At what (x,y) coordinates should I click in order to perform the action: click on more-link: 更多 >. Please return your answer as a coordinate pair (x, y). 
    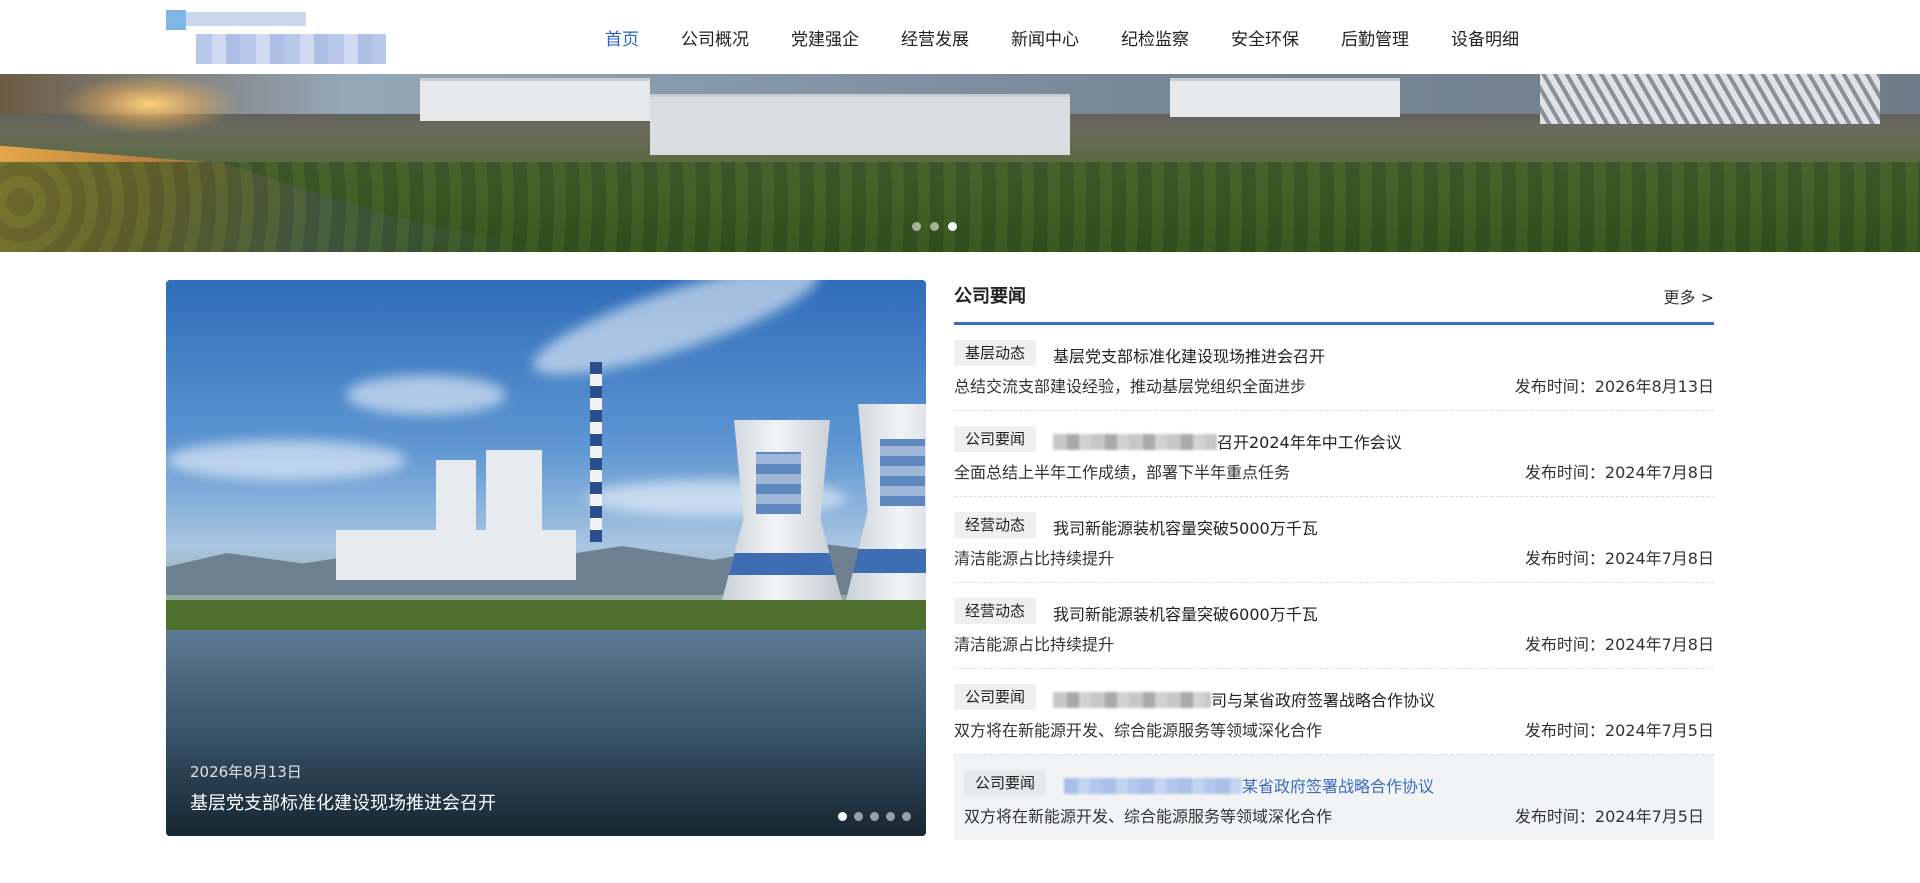
    Looking at the image, I should click on (1689, 296).